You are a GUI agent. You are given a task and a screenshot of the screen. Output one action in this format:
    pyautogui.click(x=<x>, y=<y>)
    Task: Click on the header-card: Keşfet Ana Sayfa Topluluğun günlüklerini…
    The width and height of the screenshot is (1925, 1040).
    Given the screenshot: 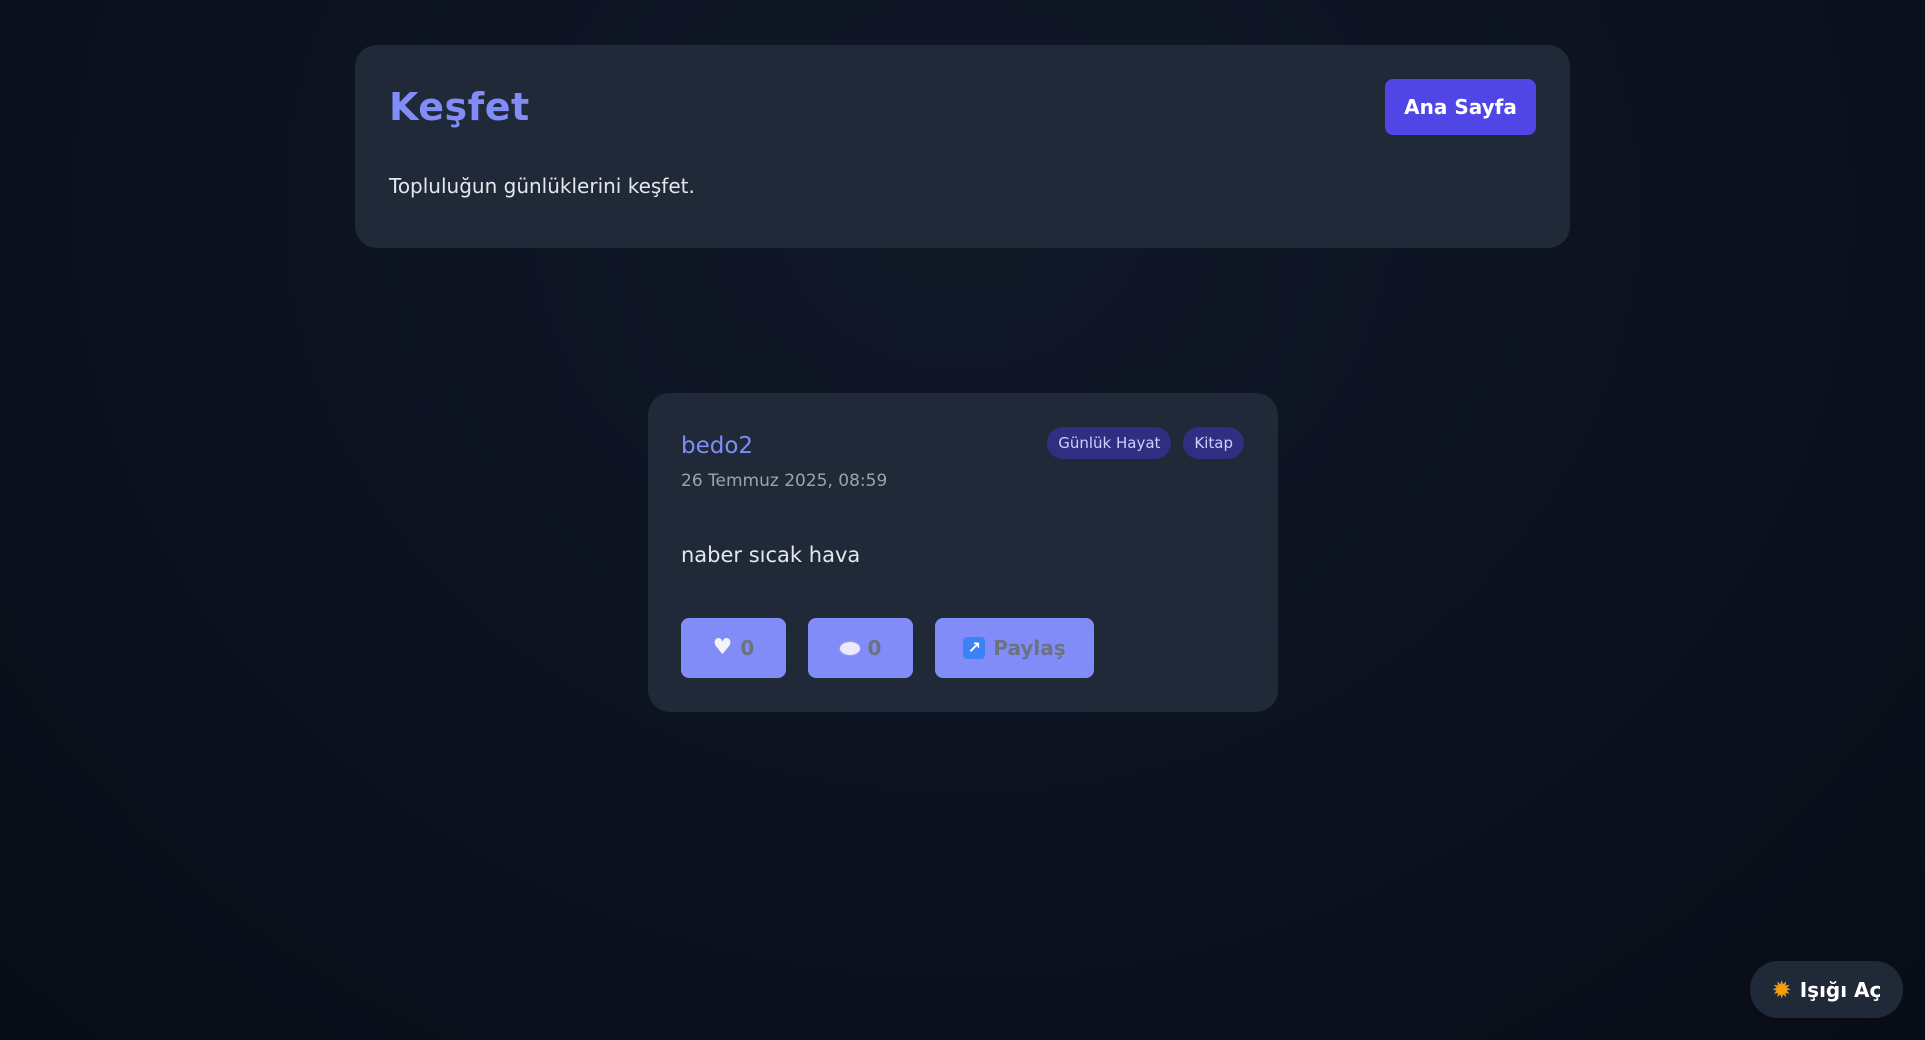 What is the action you would take?
    pyautogui.click(x=962, y=146)
    